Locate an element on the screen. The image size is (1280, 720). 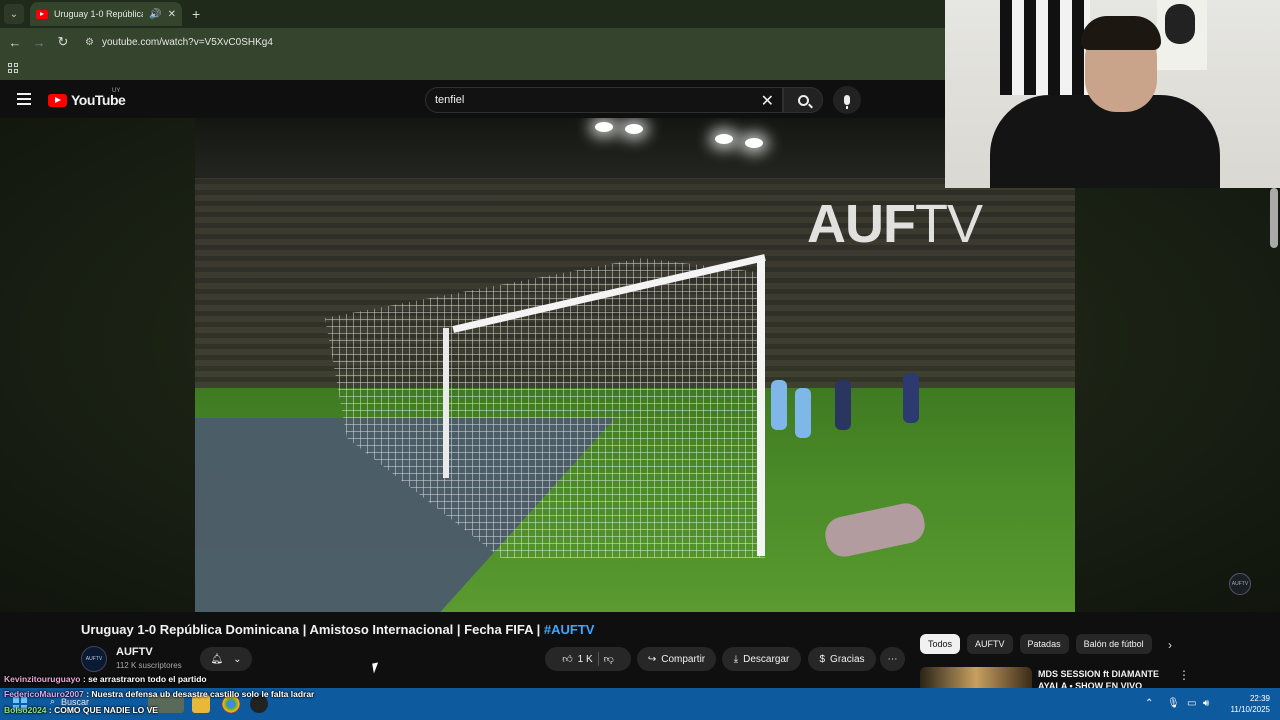
like-dislike-button: 👍︎ 1 K 👎︎ is located at coordinates (588, 659).